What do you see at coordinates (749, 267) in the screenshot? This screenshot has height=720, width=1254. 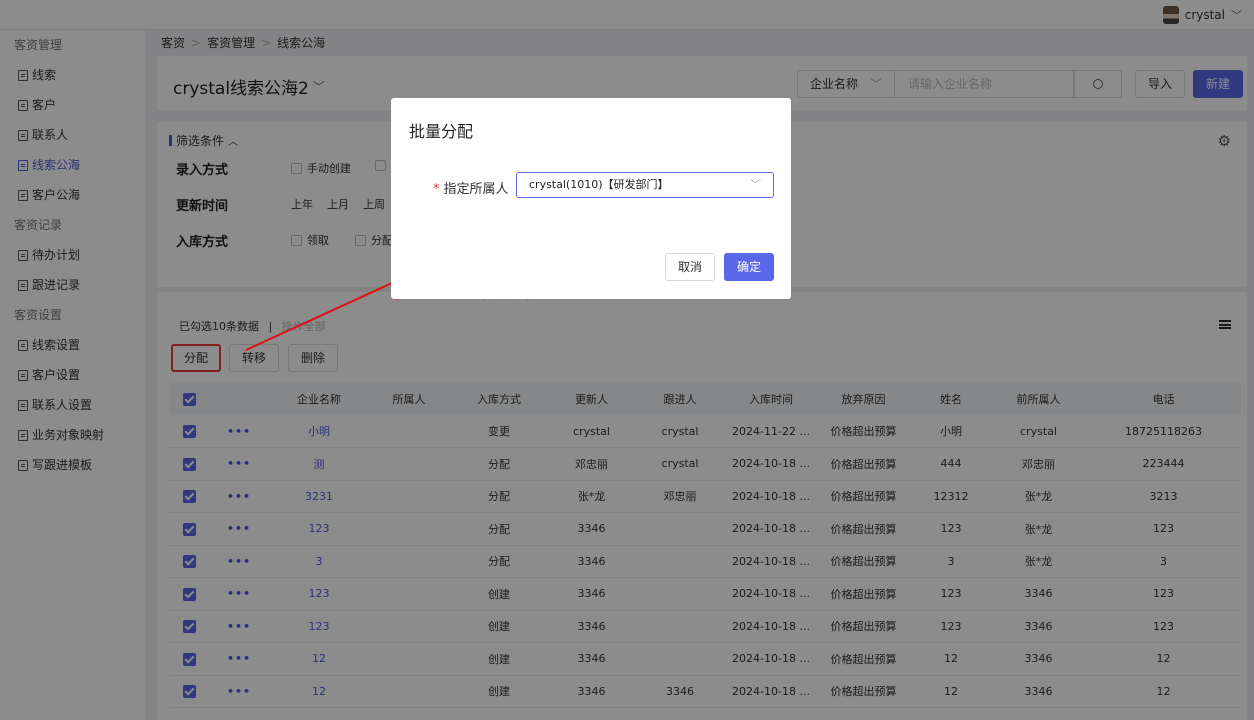 I see `confirm-button: 确定` at bounding box center [749, 267].